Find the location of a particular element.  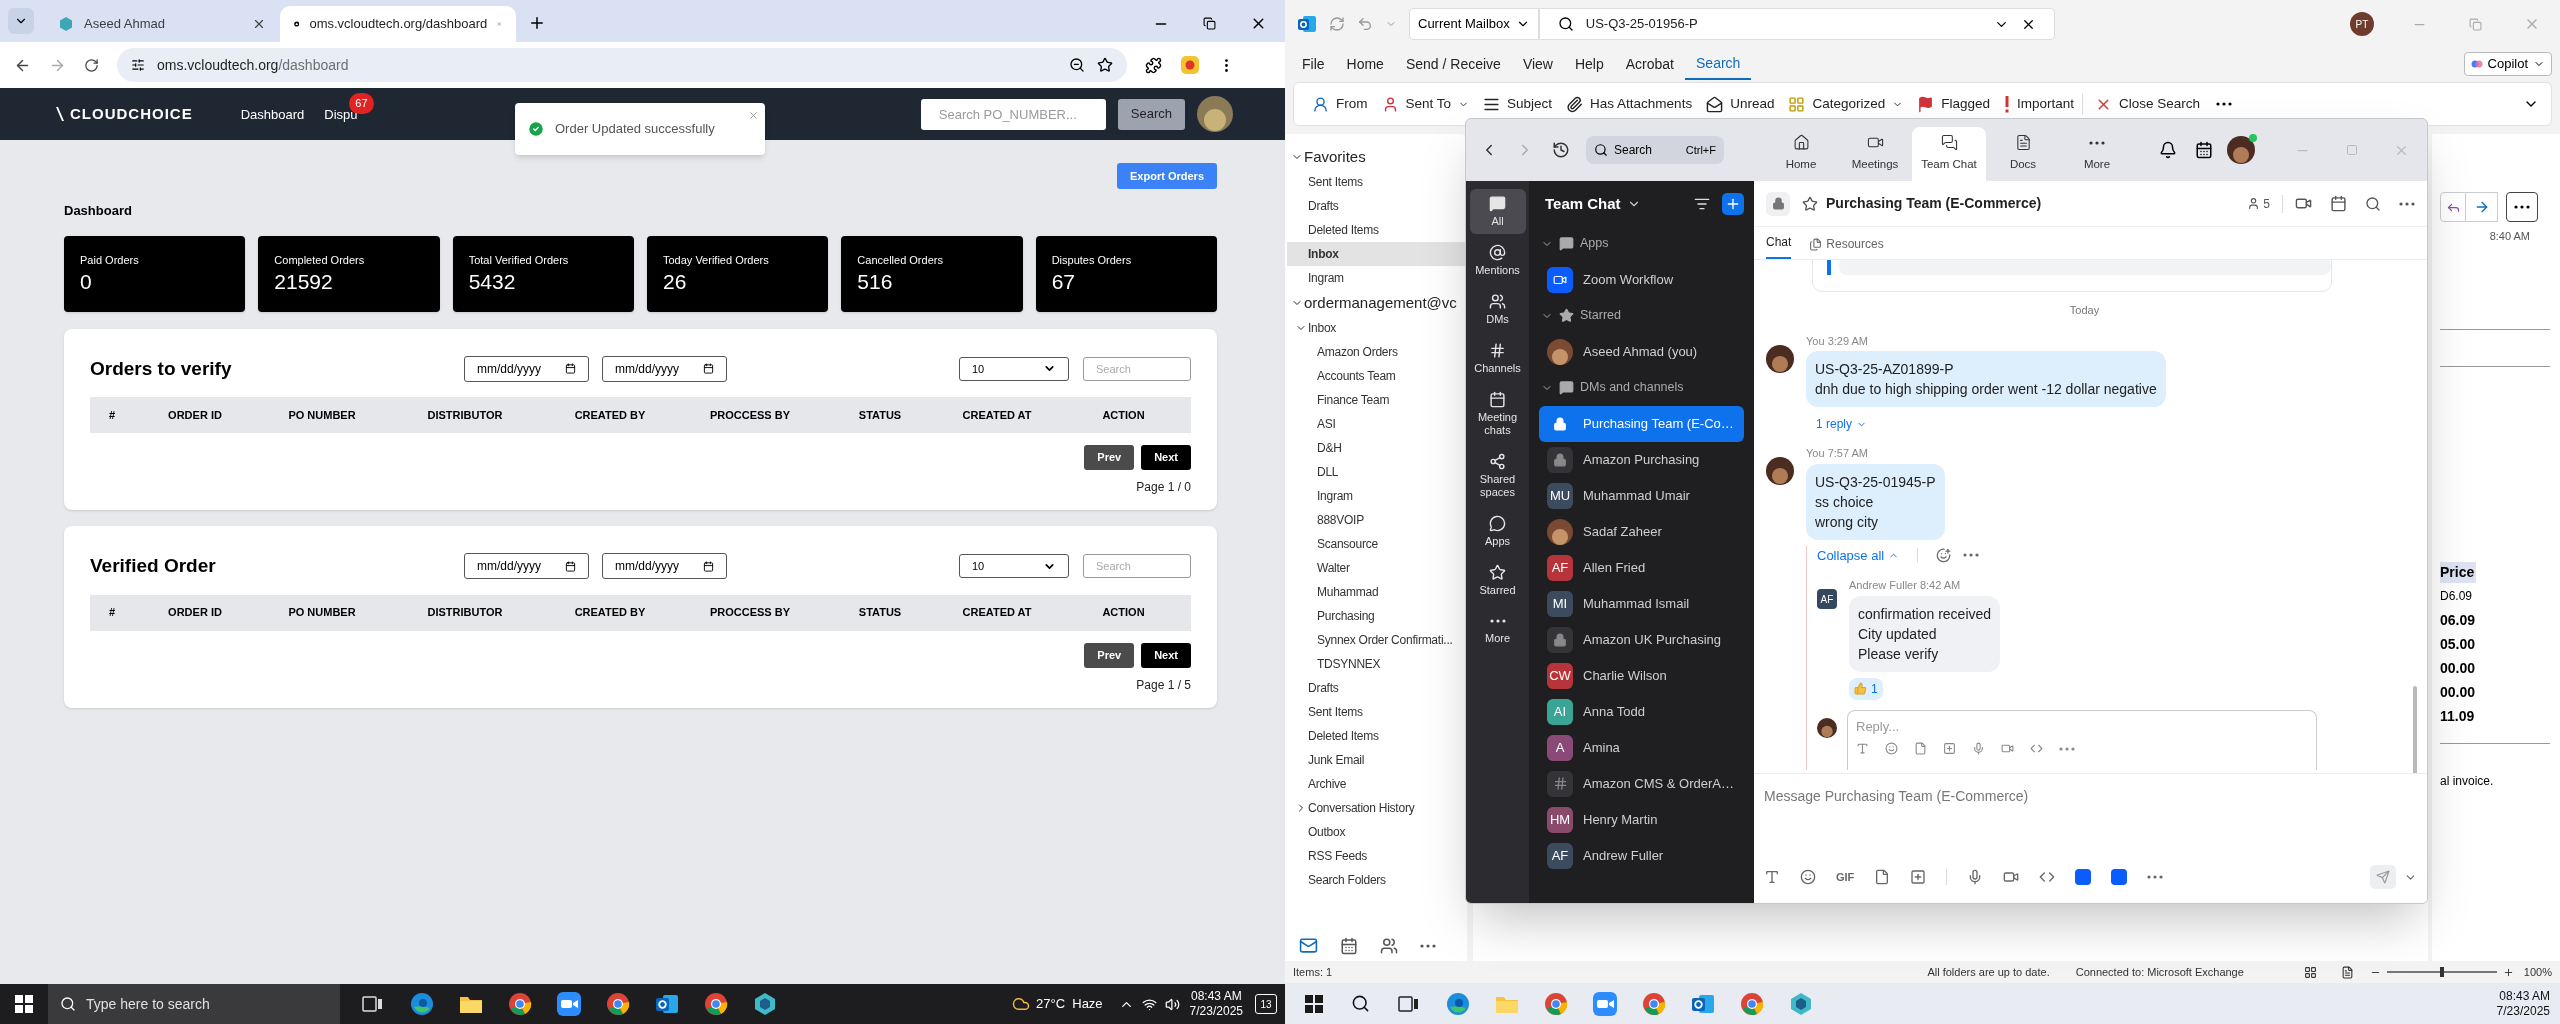

folder-item: DLL is located at coordinates (1377, 472).